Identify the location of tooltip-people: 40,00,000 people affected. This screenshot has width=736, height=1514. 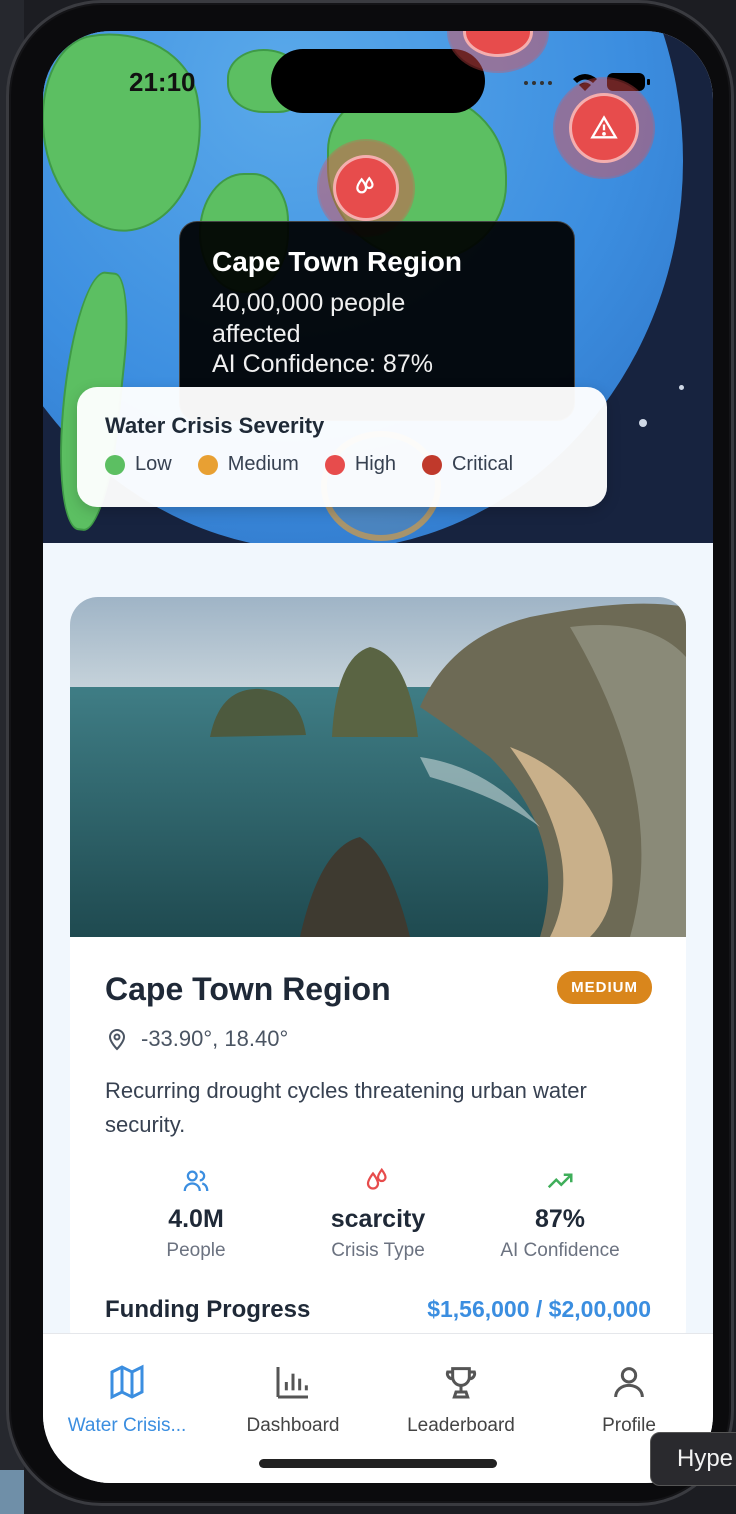
(309, 318).